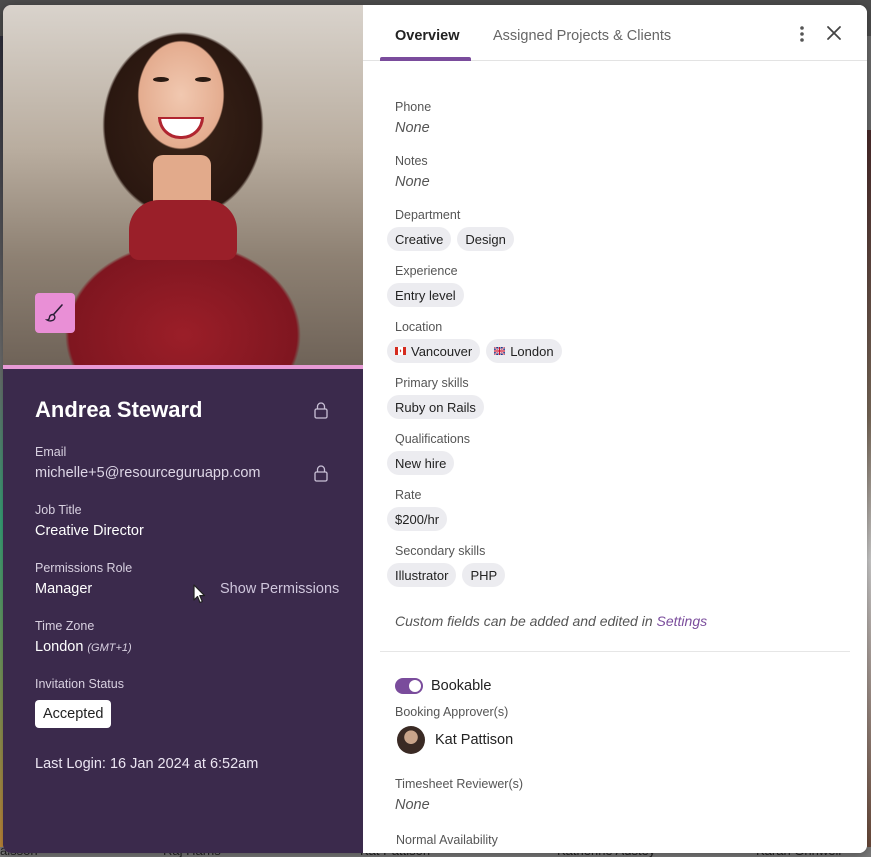 This screenshot has width=871, height=857. What do you see at coordinates (279, 589) in the screenshot?
I see `show-permissions-link: Show Permissions` at bounding box center [279, 589].